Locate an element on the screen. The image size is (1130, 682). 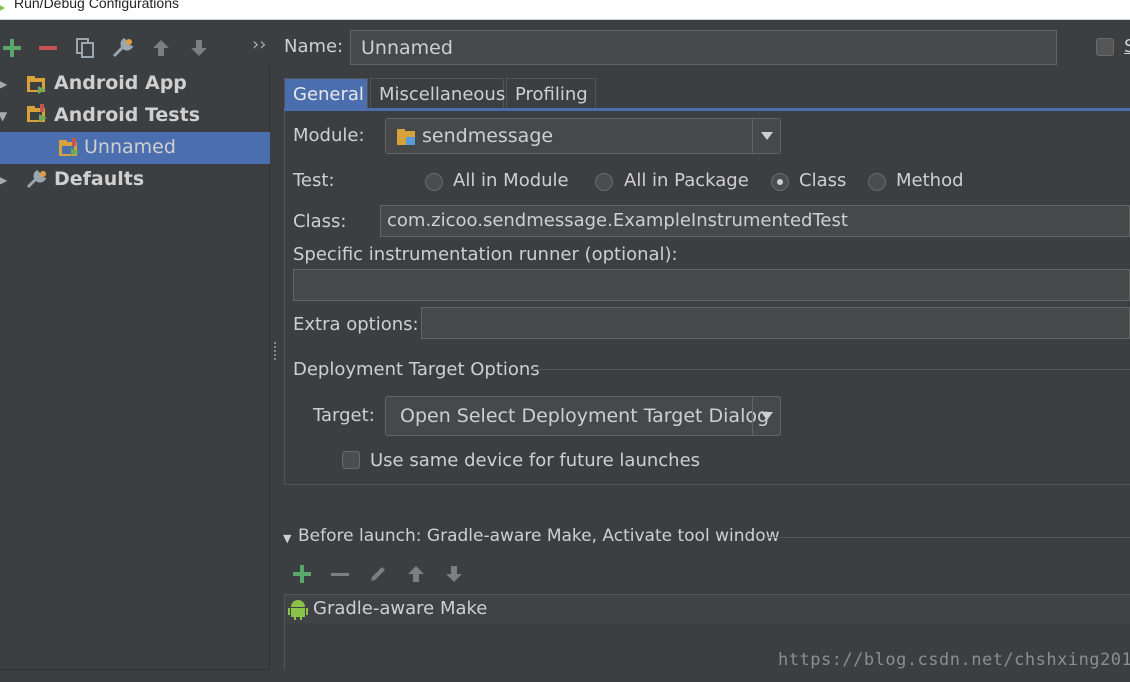
radio-method is located at coordinates (877, 182).